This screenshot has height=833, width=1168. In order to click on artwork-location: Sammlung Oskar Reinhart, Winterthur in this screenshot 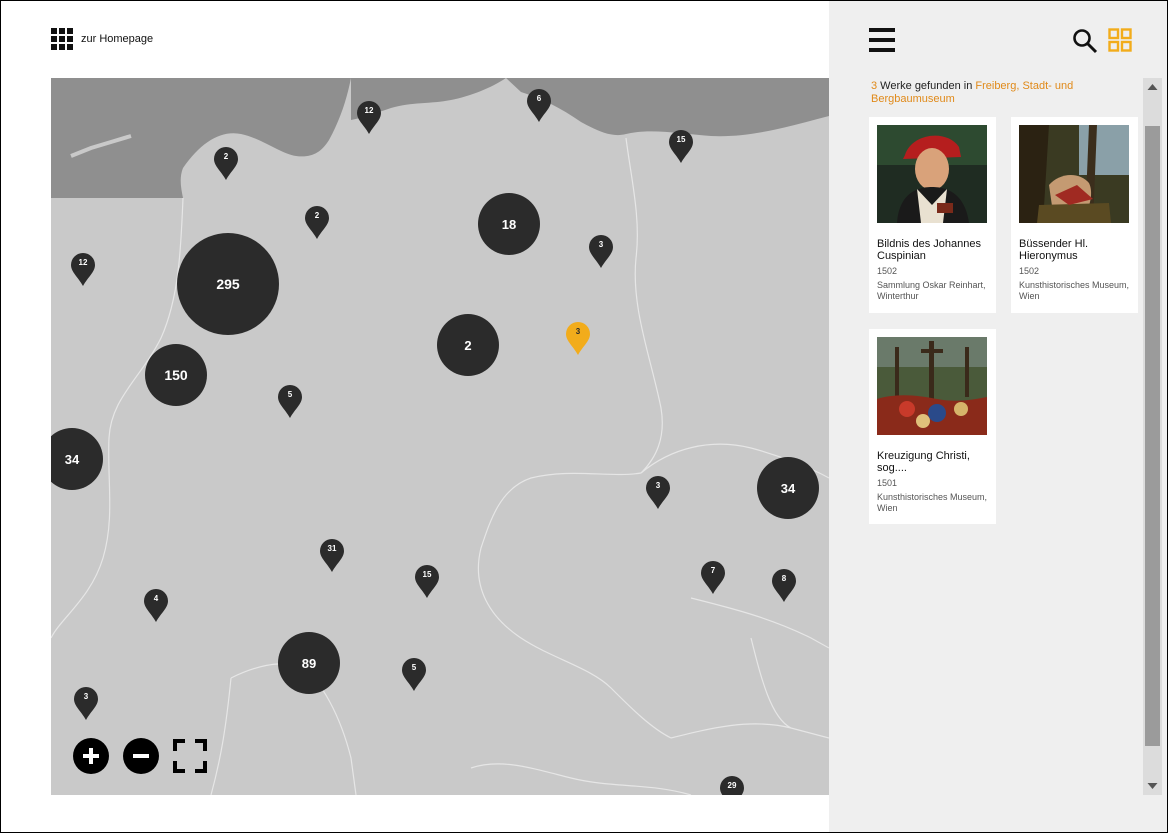, I will do `click(931, 290)`.